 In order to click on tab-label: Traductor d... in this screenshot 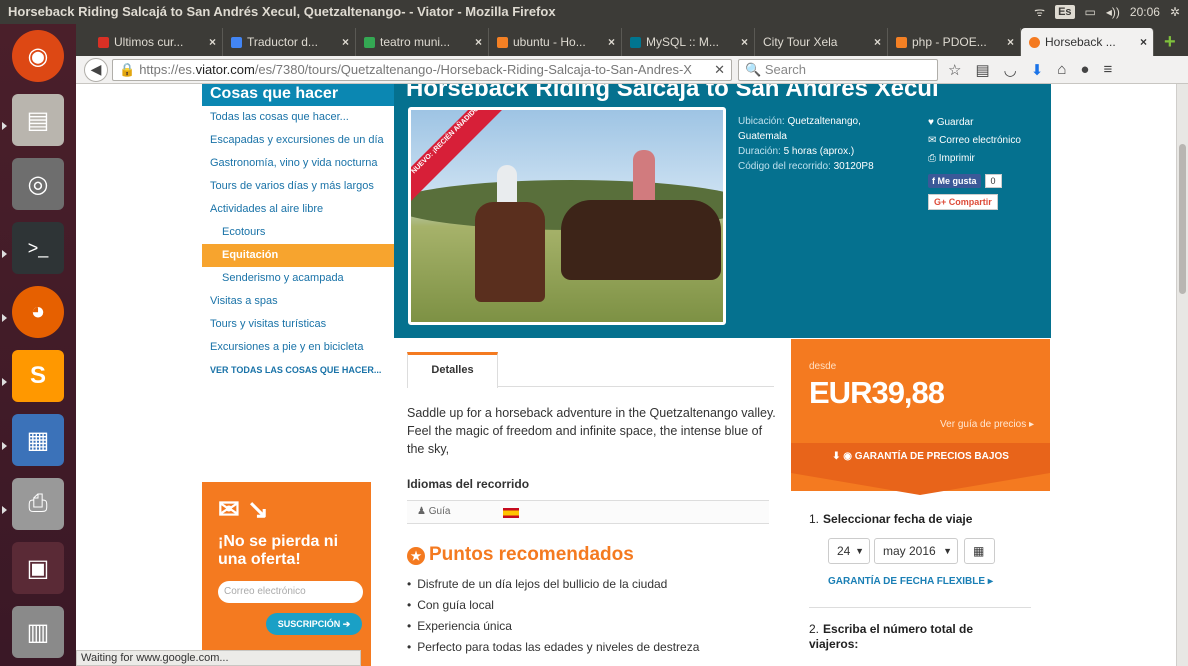, I will do `click(282, 42)`.